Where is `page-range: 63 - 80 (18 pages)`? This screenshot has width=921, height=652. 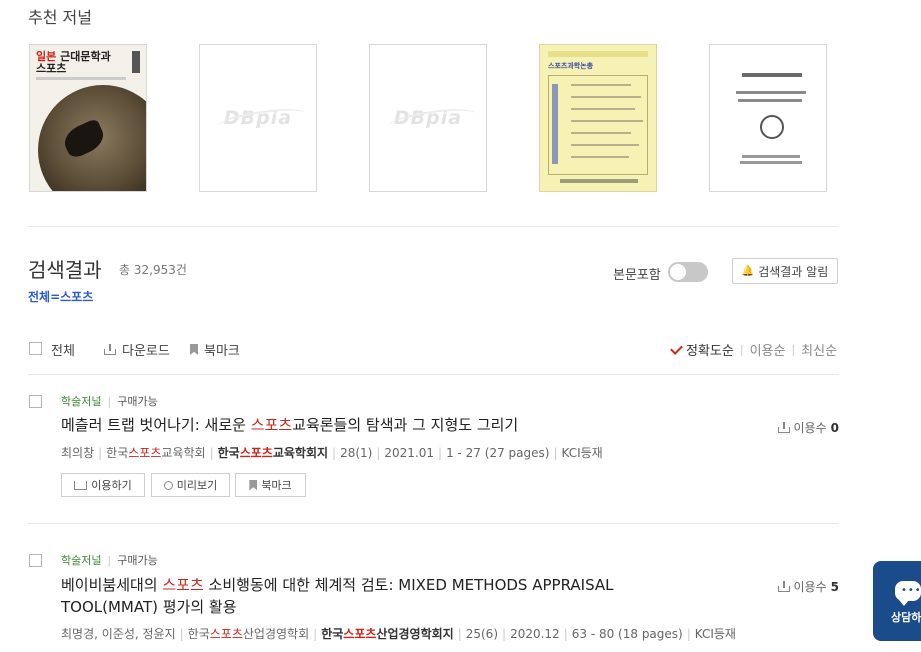
page-range: 63 - 80 (18 pages) is located at coordinates (627, 634).